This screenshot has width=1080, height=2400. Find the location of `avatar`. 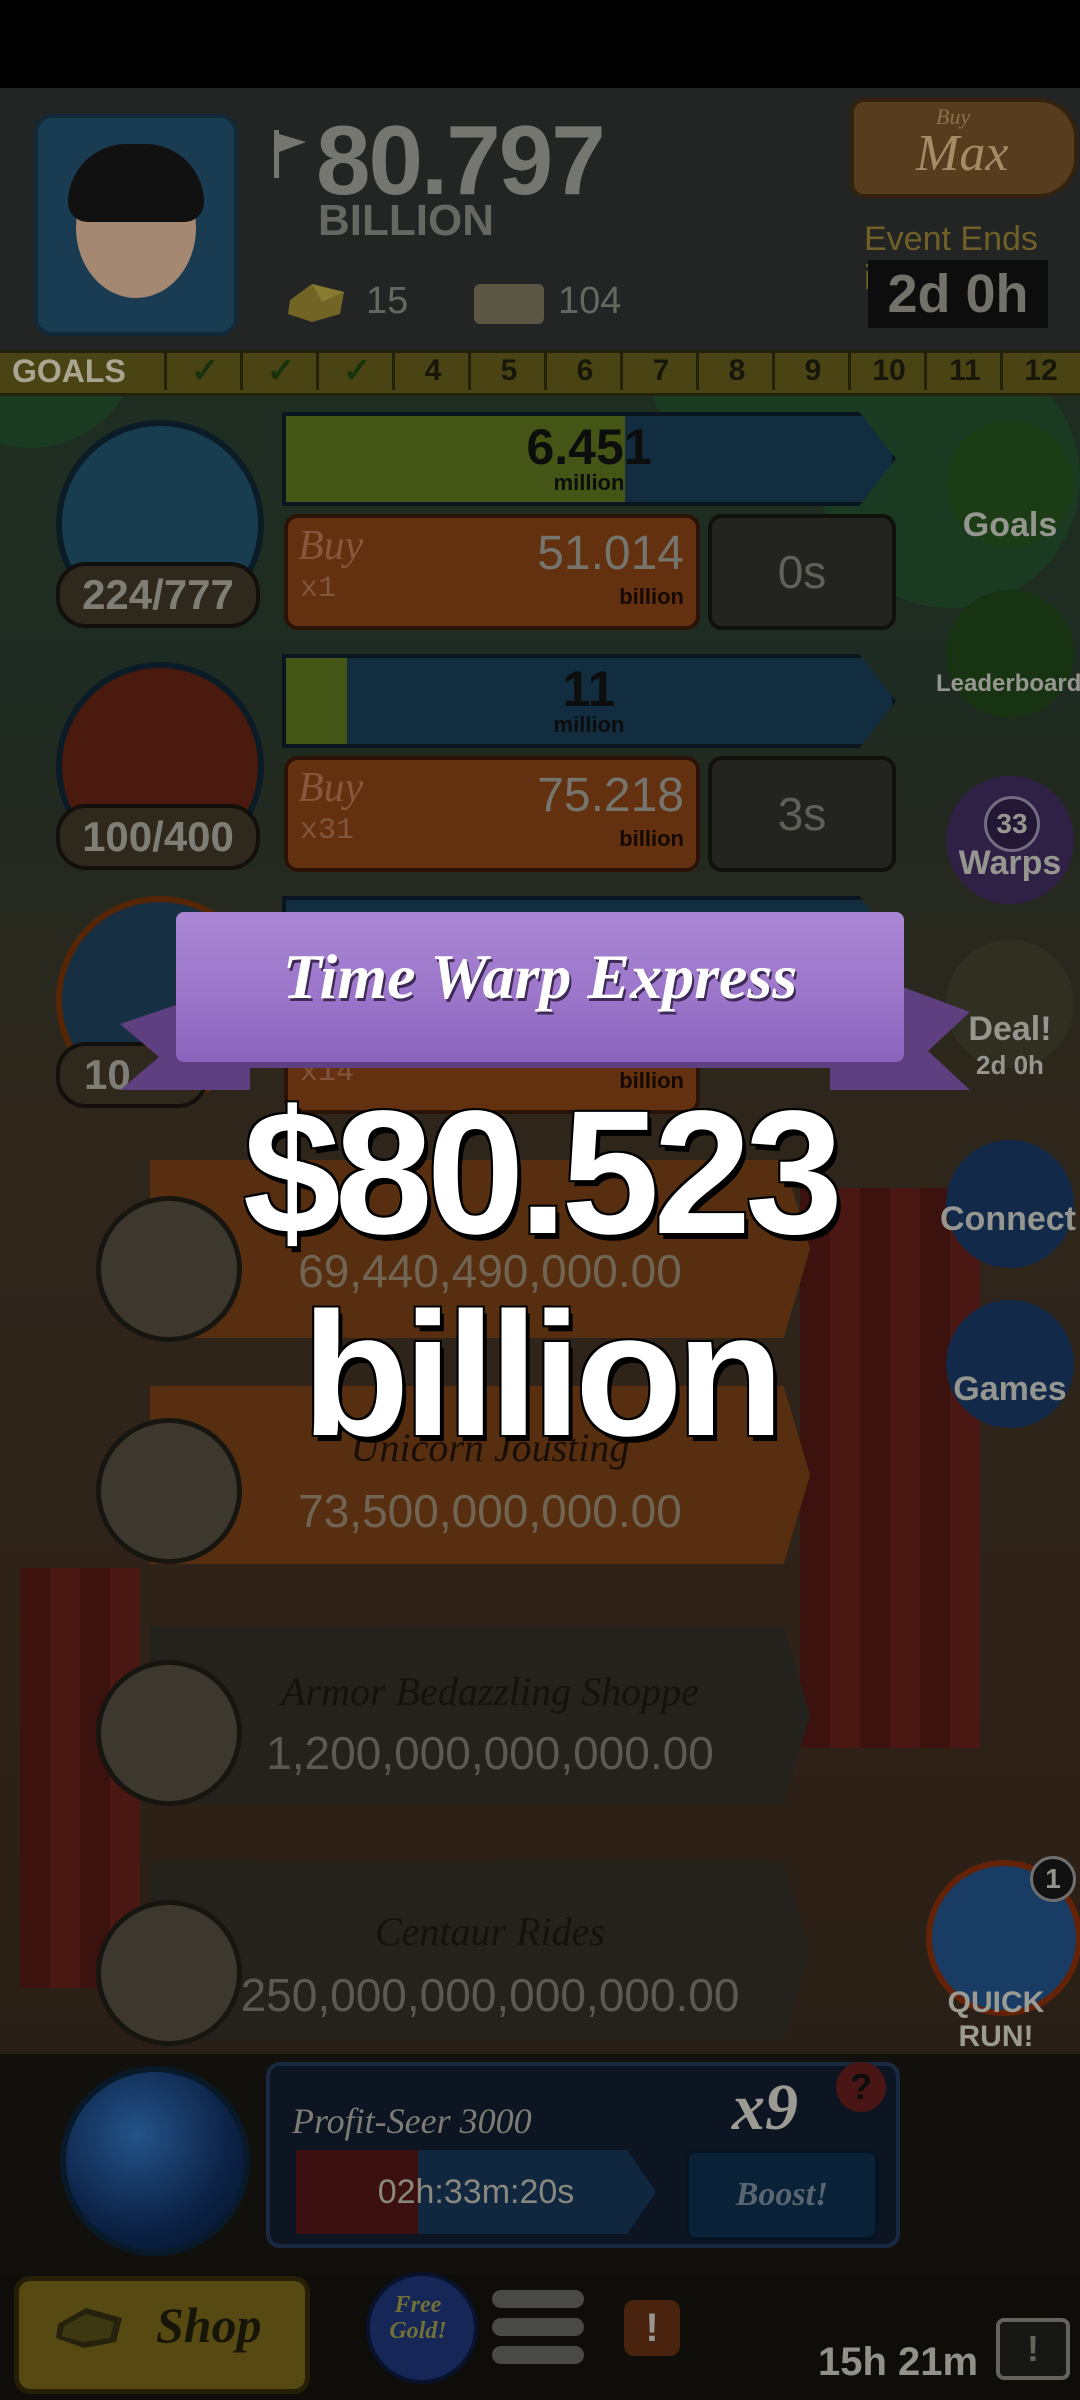

avatar is located at coordinates (136, 225).